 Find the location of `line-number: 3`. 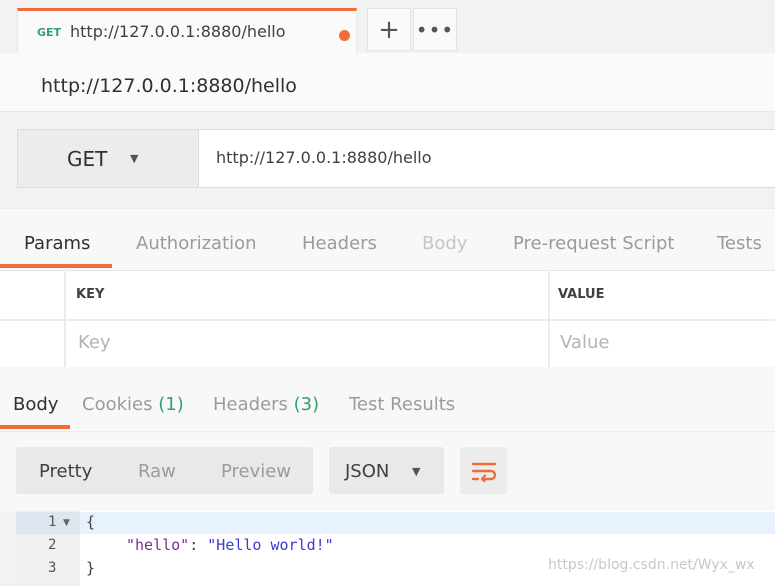

line-number: 3 is located at coordinates (52, 568).